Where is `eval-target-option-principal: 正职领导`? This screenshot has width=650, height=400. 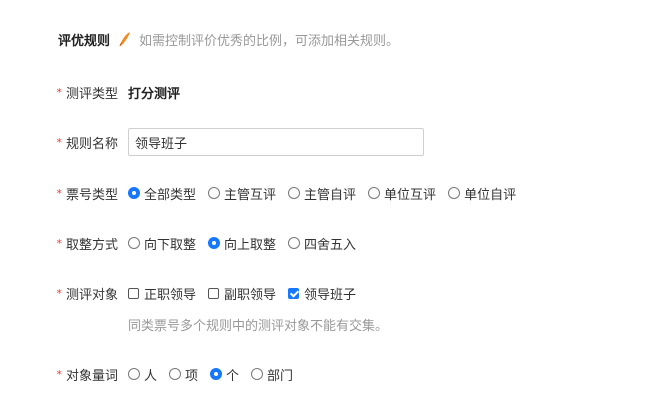
eval-target-option-principal: 正职领导 is located at coordinates (162, 293).